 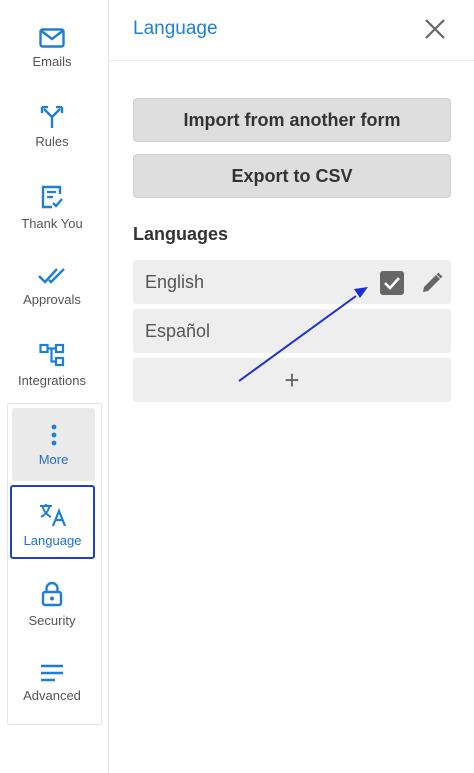 I want to click on split-arrow-icon, so click(x=52, y=117).